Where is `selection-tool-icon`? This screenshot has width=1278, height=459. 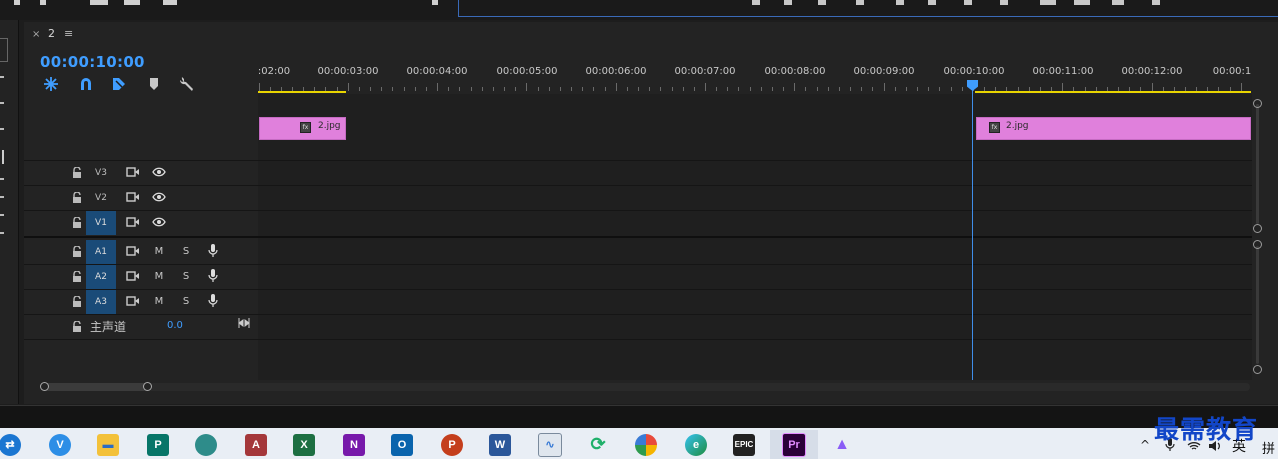 selection-tool-icon is located at coordinates (4, 50).